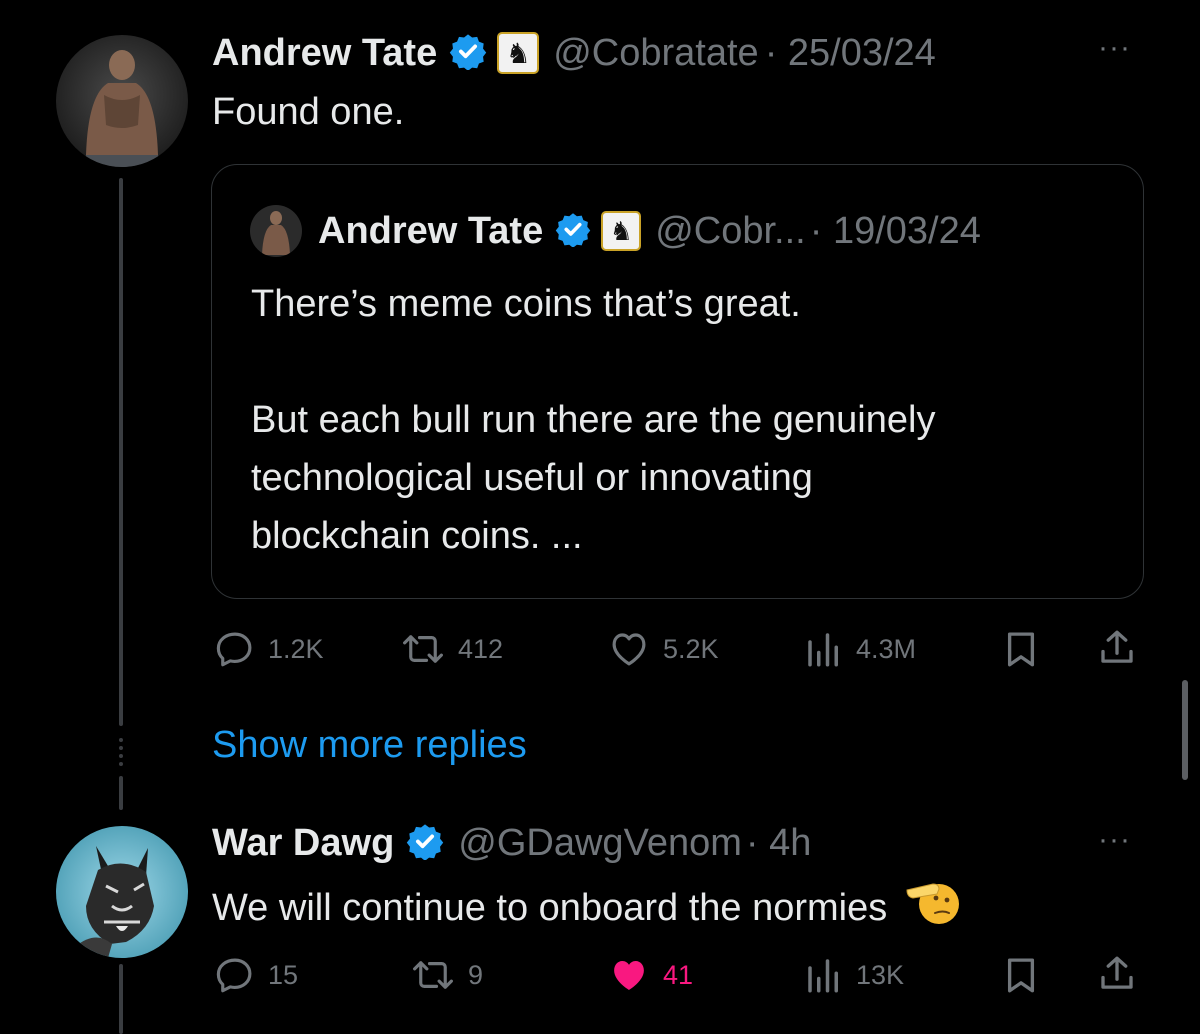  I want to click on repost-button: 9, so click(446, 975).